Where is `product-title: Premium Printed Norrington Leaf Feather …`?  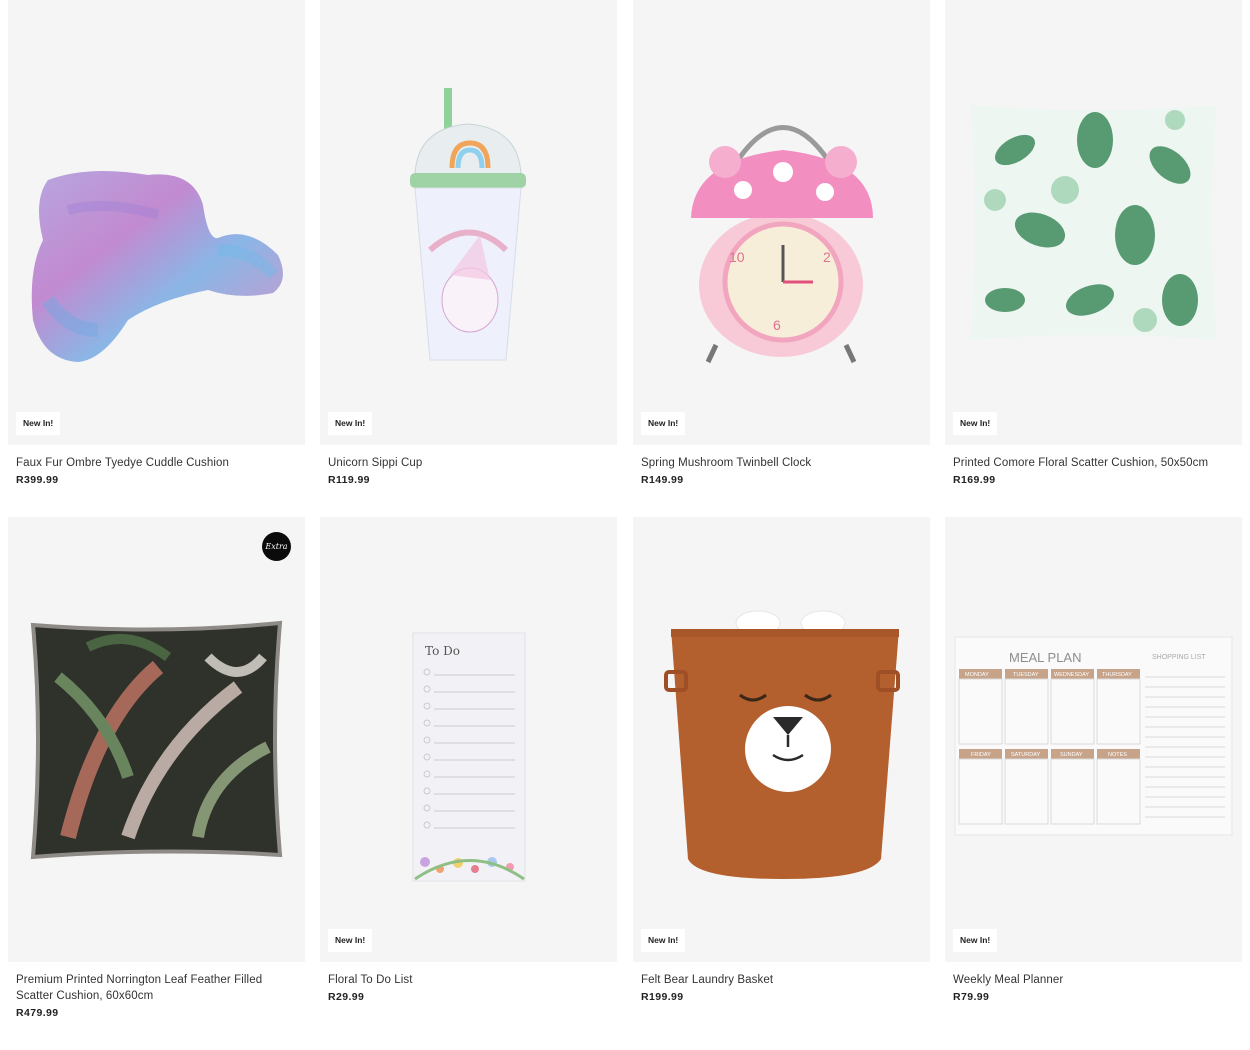
product-title: Premium Printed Norrington Leaf Feather … is located at coordinates (156, 988).